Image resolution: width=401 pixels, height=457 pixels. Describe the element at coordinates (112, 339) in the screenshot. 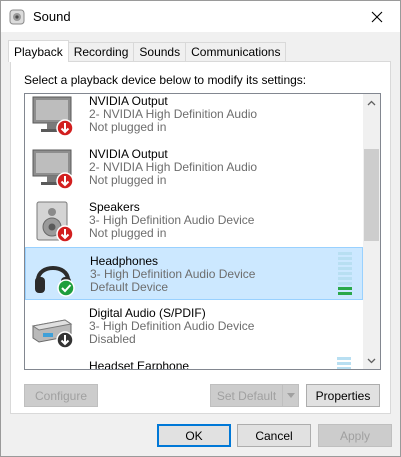

I see `device-status: Disabled` at that location.